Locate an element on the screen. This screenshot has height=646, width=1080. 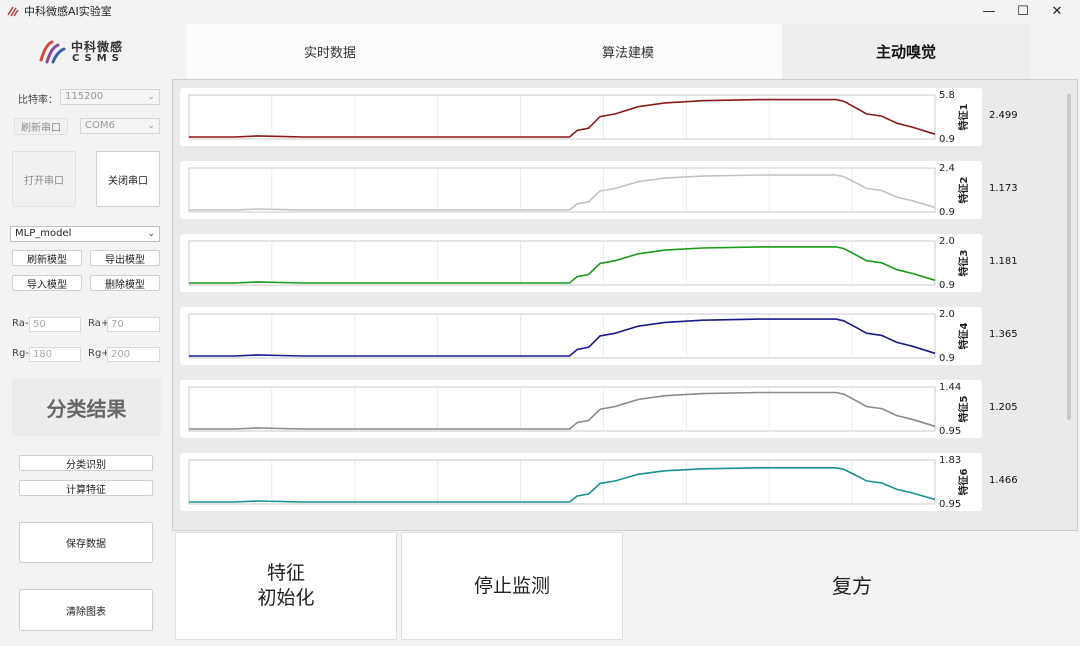
reset-button: 复方 is located at coordinates (852, 586).